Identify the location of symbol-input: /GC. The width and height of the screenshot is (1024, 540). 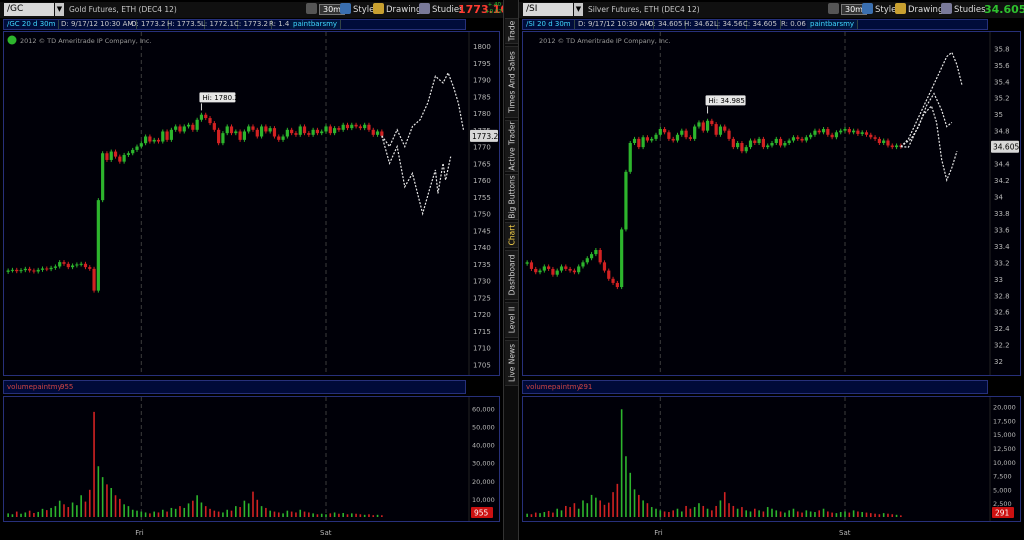
(29, 9).